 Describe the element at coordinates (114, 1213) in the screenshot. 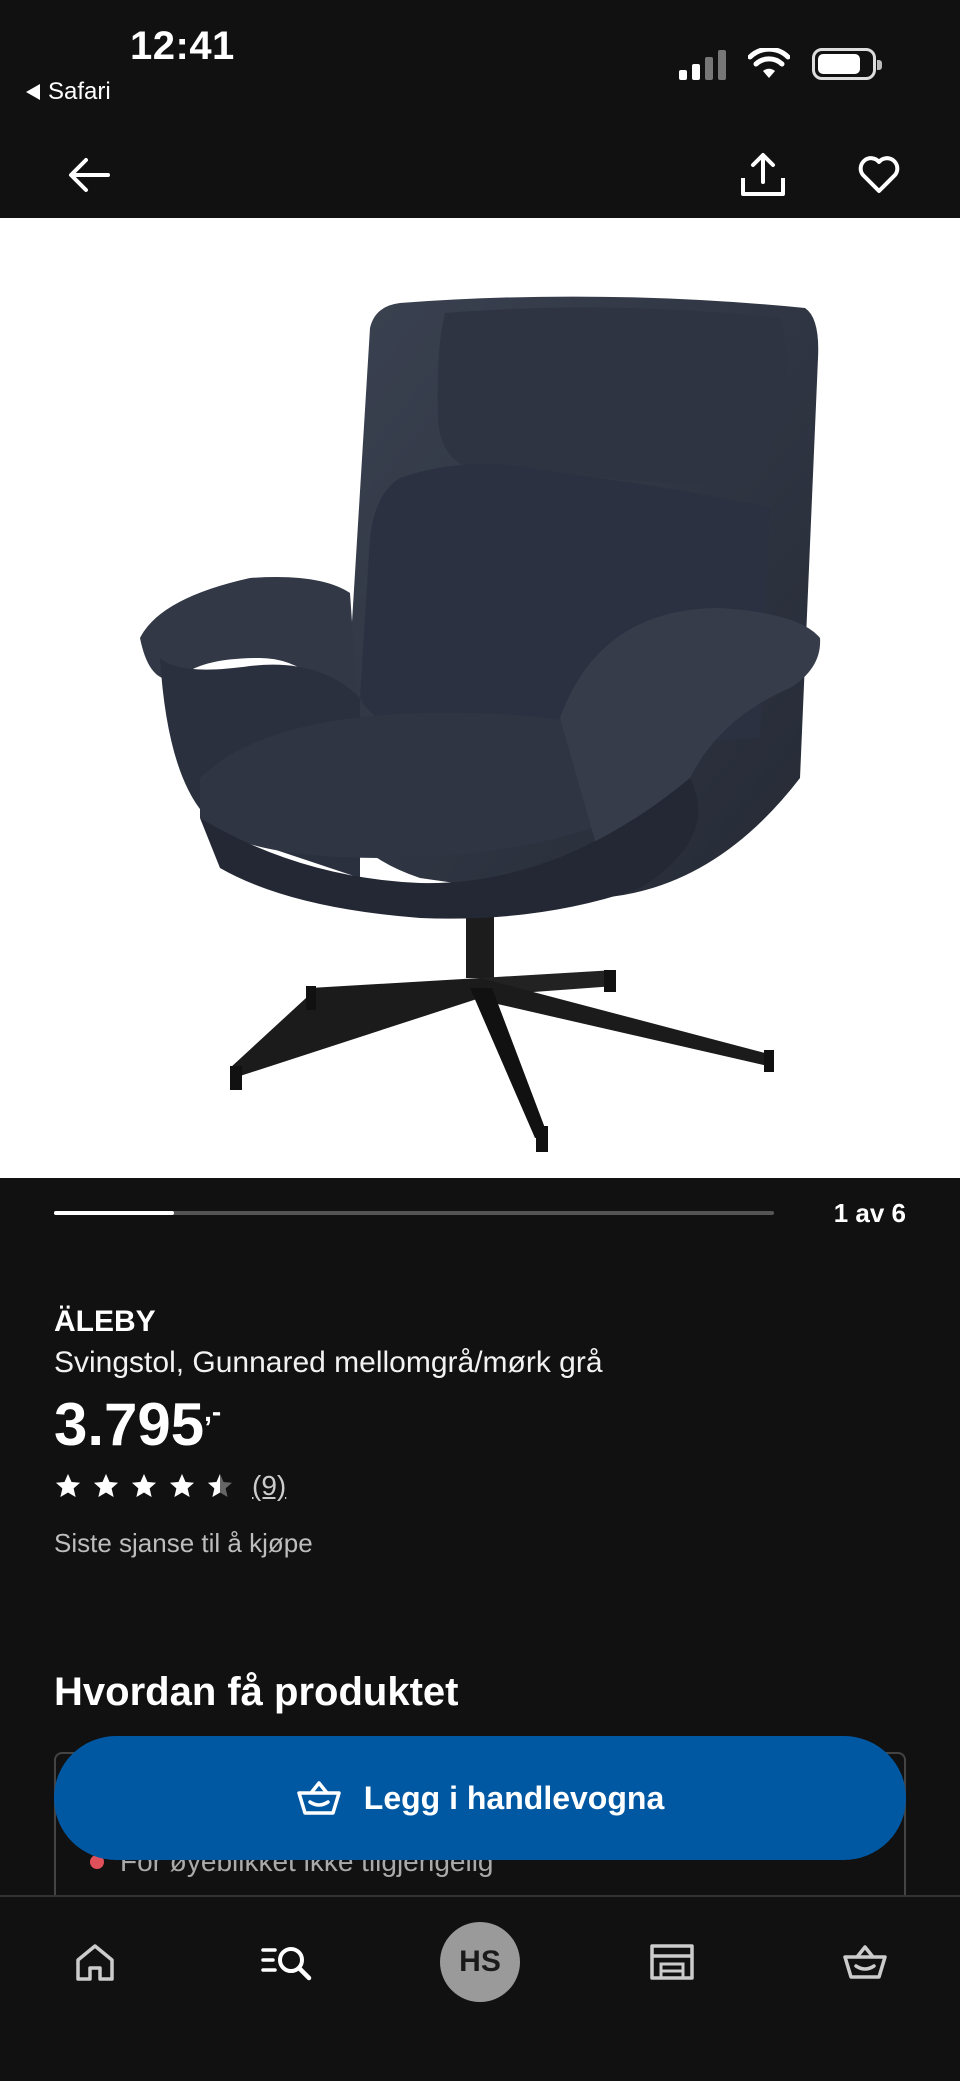

I see `carousel-progress` at that location.